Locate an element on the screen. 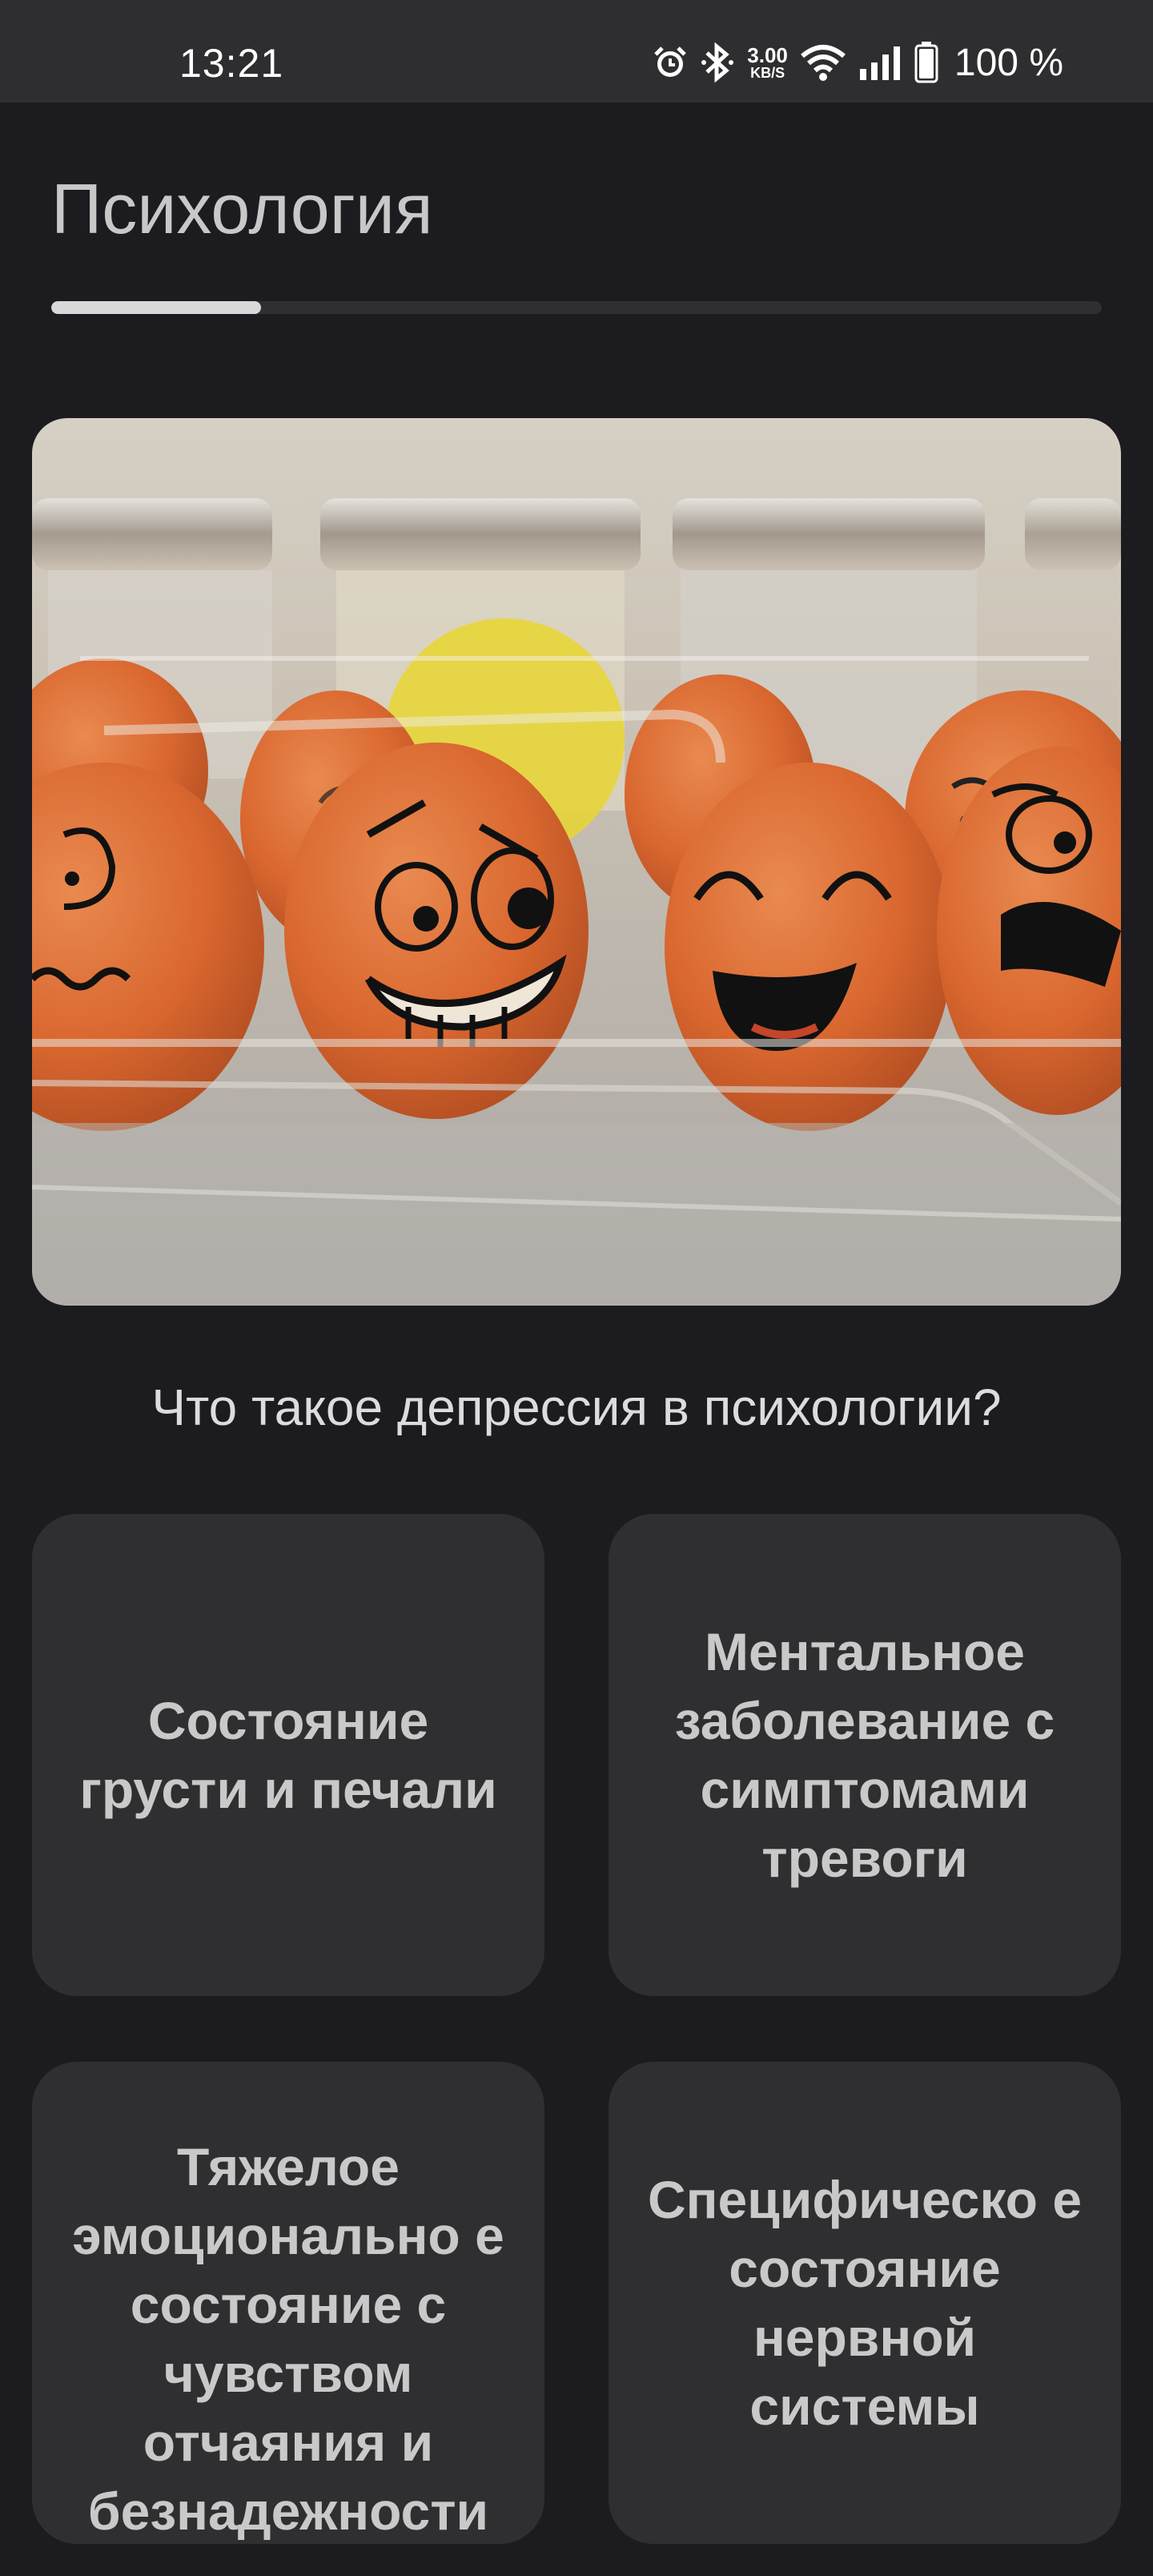  answer-option-label: Специфическо е состояние нервной системы is located at coordinates (865, 2303).